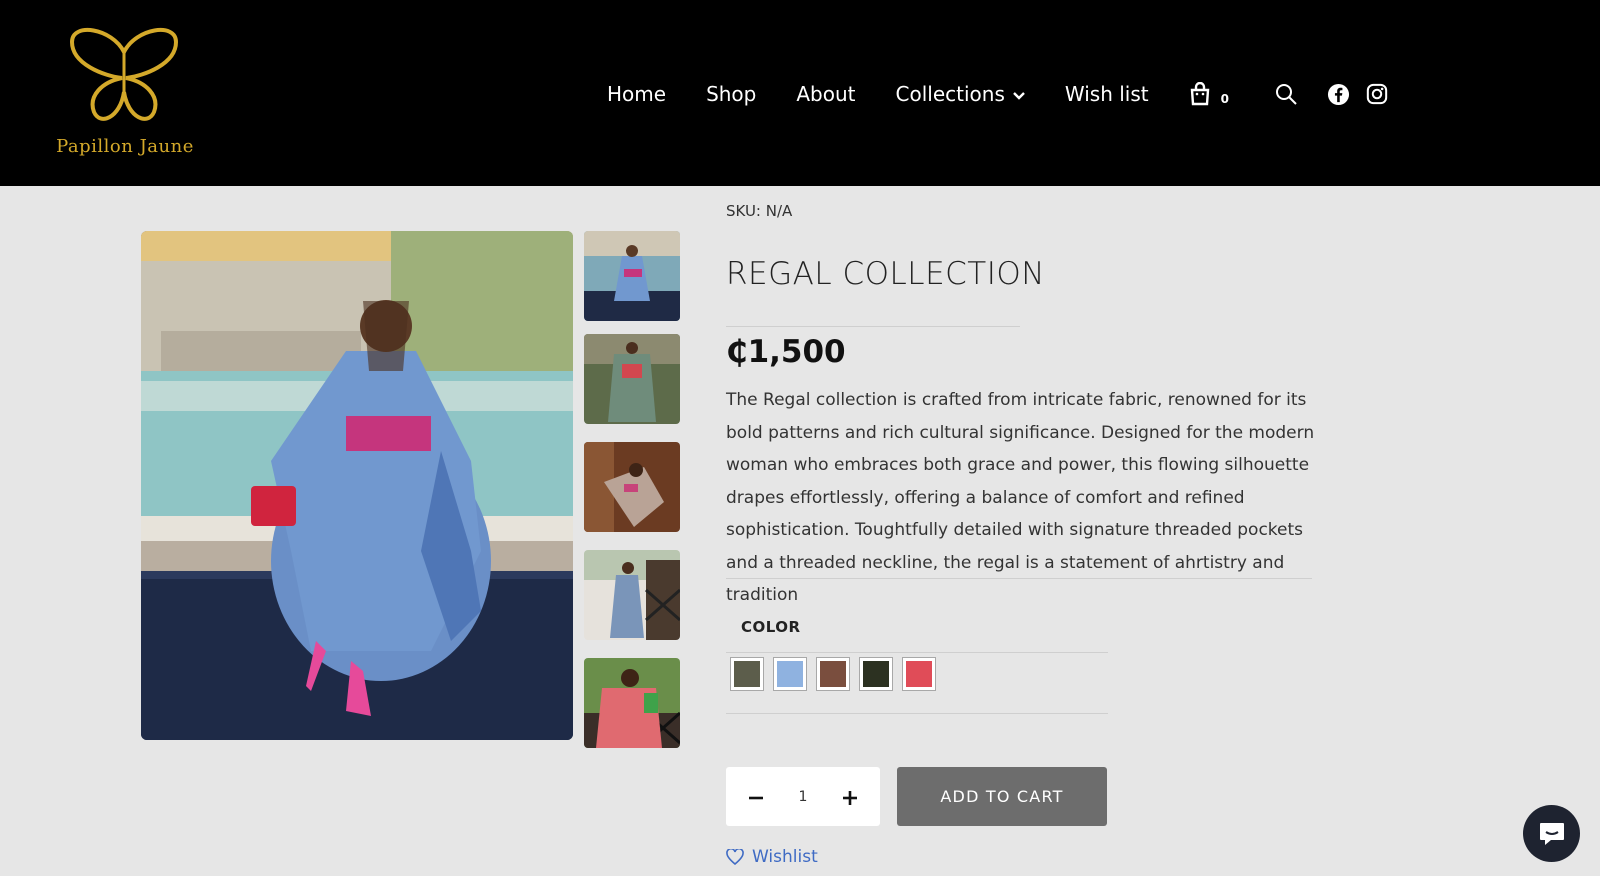  What do you see at coordinates (950, 94) in the screenshot?
I see `nav-collections-label: Collections` at bounding box center [950, 94].